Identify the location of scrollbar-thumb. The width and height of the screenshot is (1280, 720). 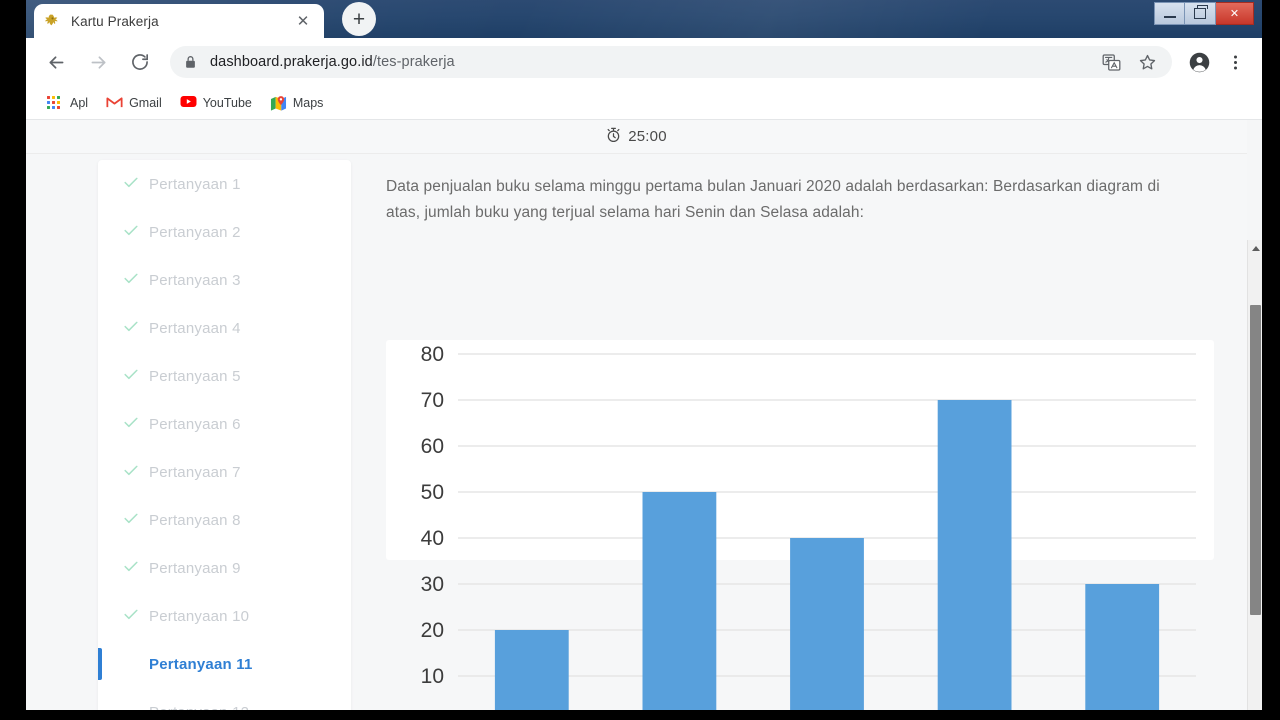
(1255, 460).